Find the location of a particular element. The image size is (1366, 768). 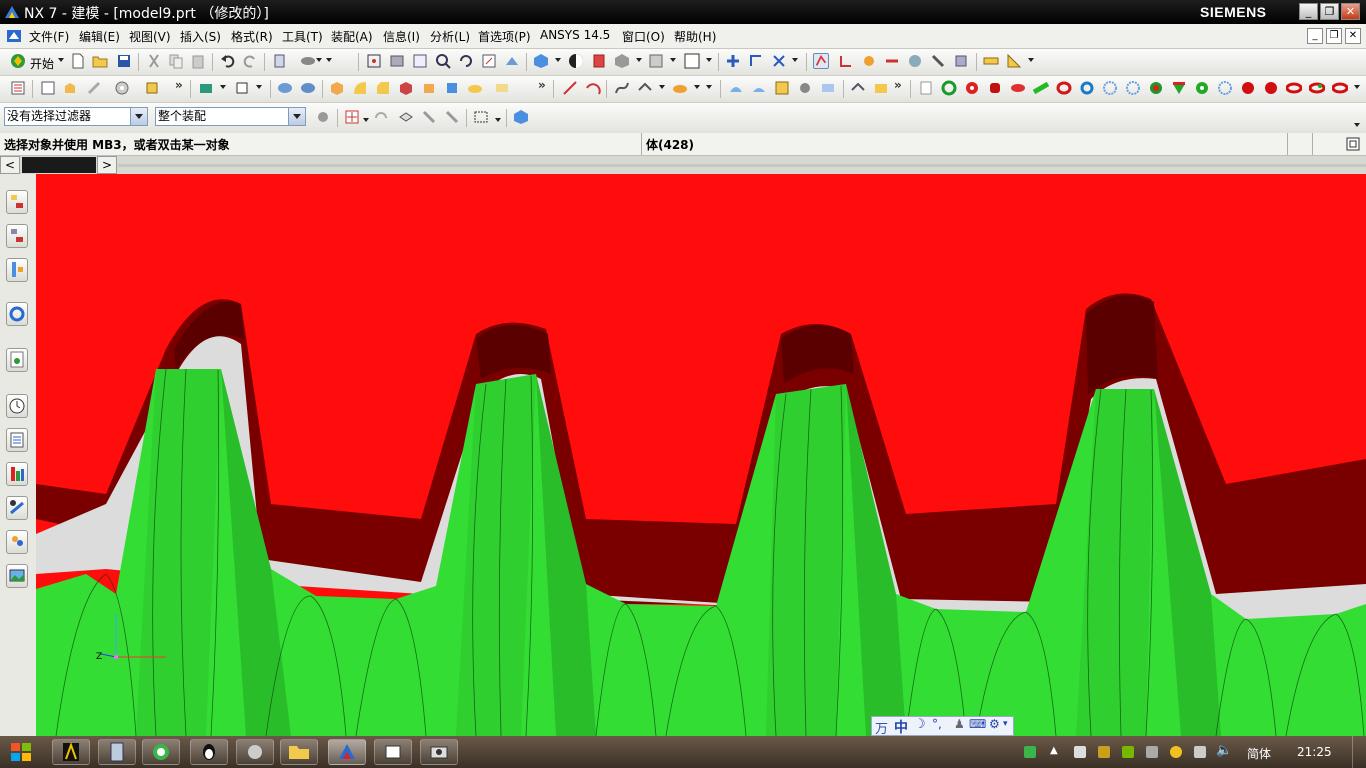

edge-blend-icon is located at coordinates (360, 88).